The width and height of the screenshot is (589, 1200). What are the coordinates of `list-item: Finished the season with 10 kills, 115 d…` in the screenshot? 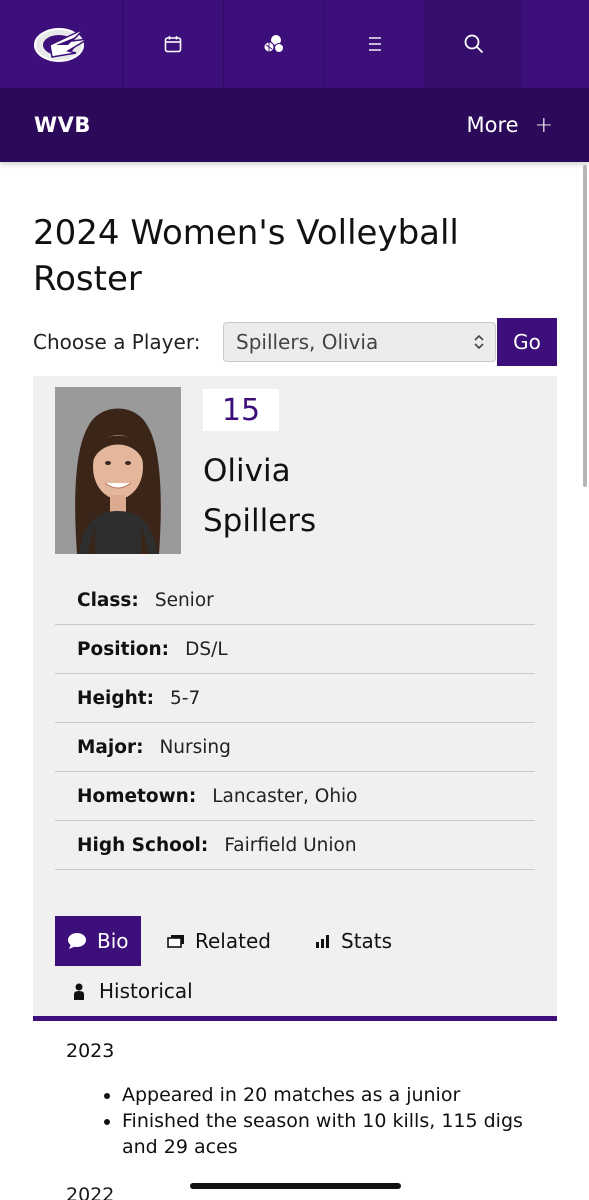 It's located at (324, 1134).